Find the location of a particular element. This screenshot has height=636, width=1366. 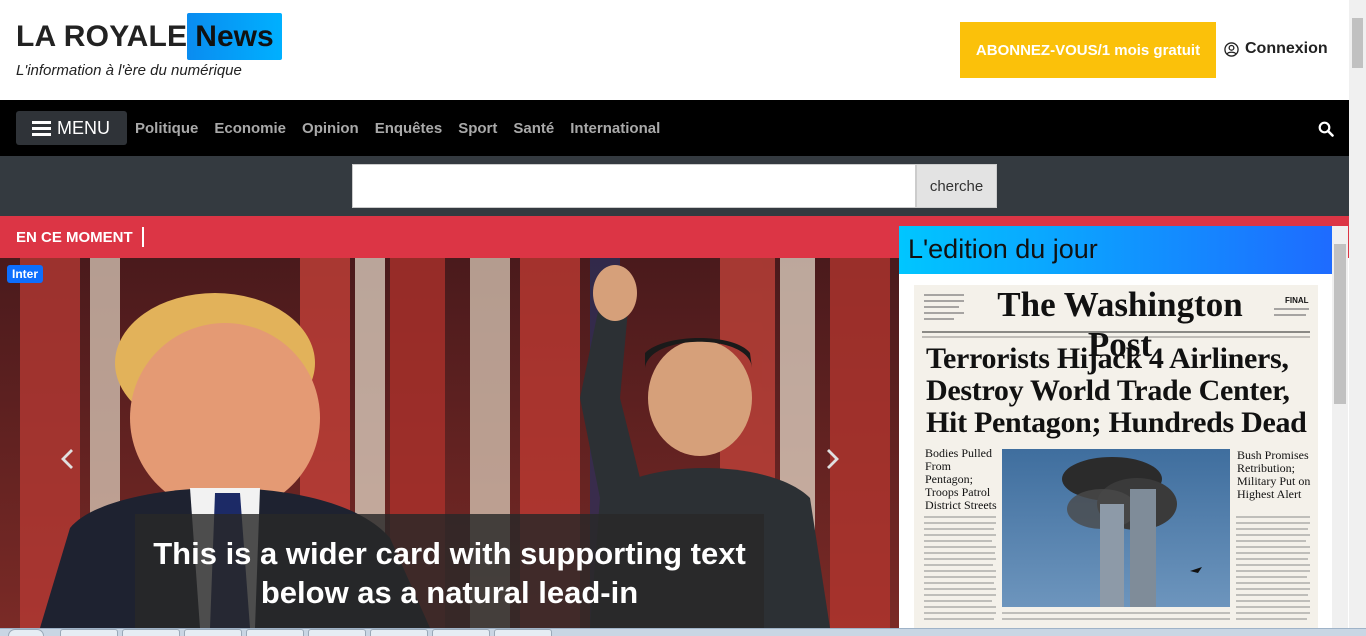

nav-link-economie: Economie is located at coordinates (250, 128).